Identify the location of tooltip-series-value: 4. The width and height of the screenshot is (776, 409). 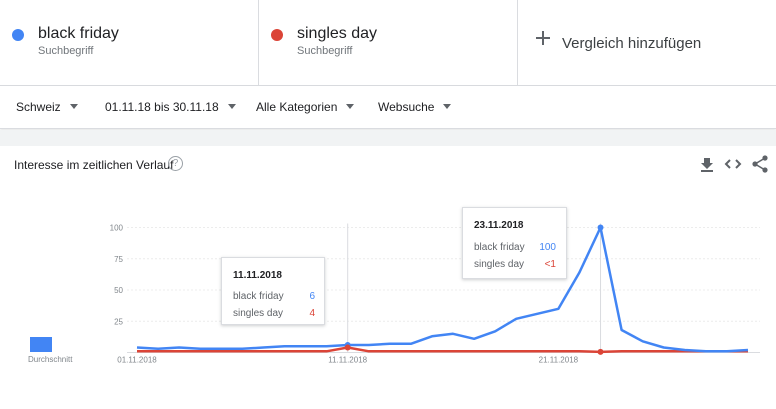
(312, 313).